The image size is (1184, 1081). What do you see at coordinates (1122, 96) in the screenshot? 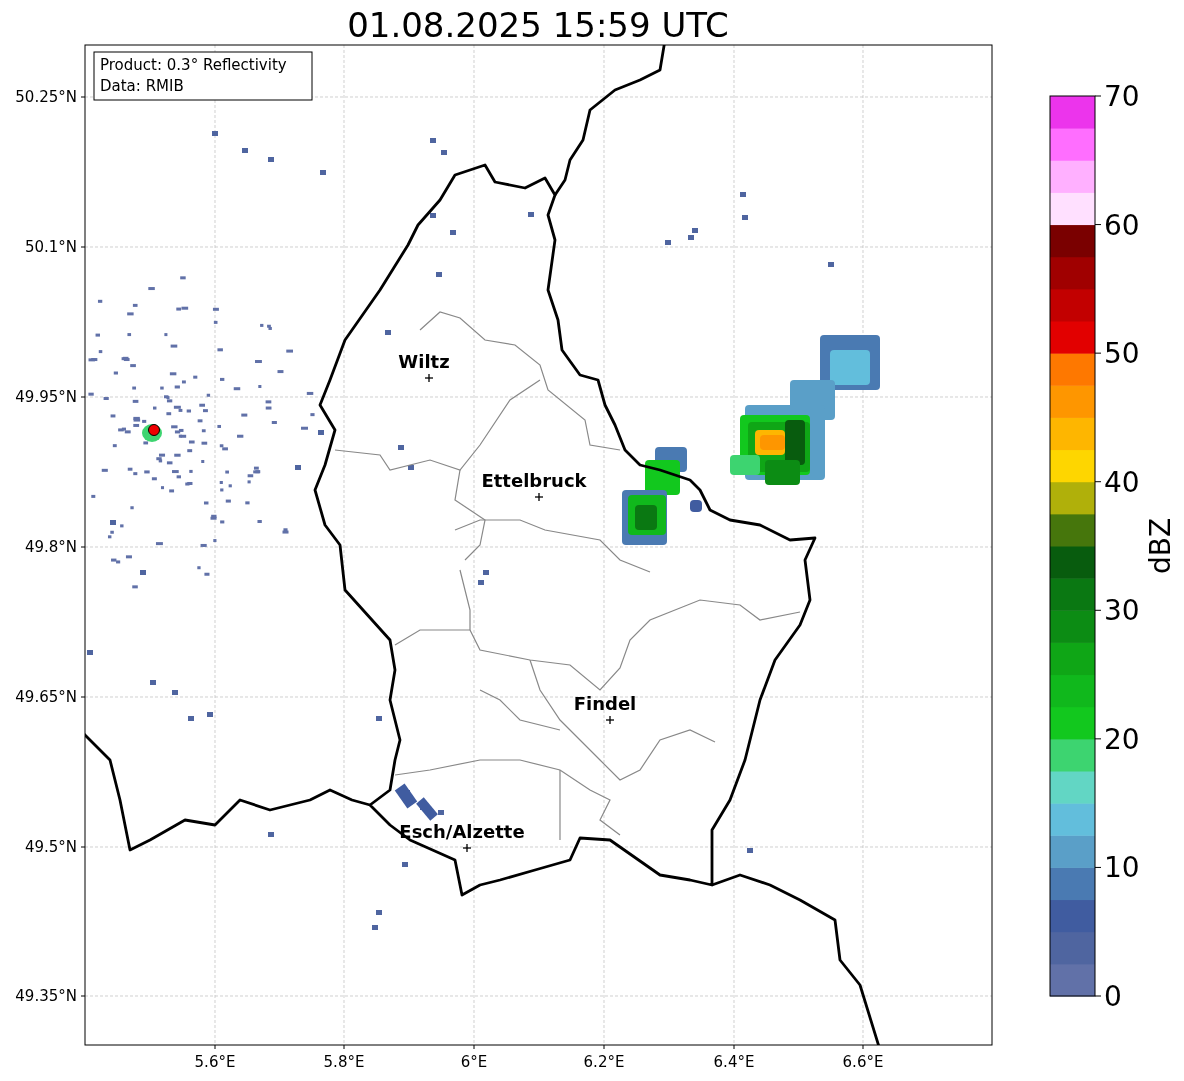
I see `colorbar-tick-label: 70` at bounding box center [1122, 96].